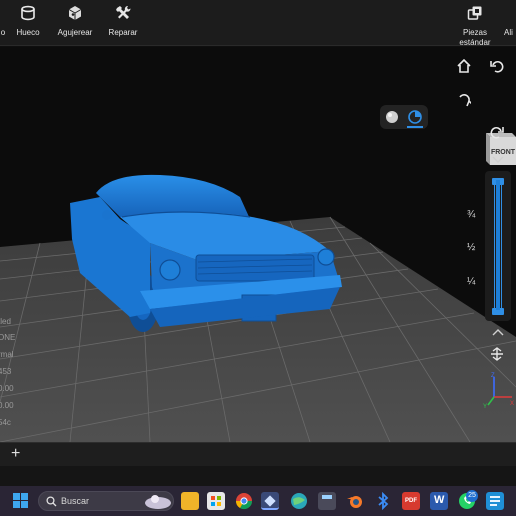 The height and width of the screenshot is (516, 516). I want to click on search-highlight-icon, so click(158, 502).